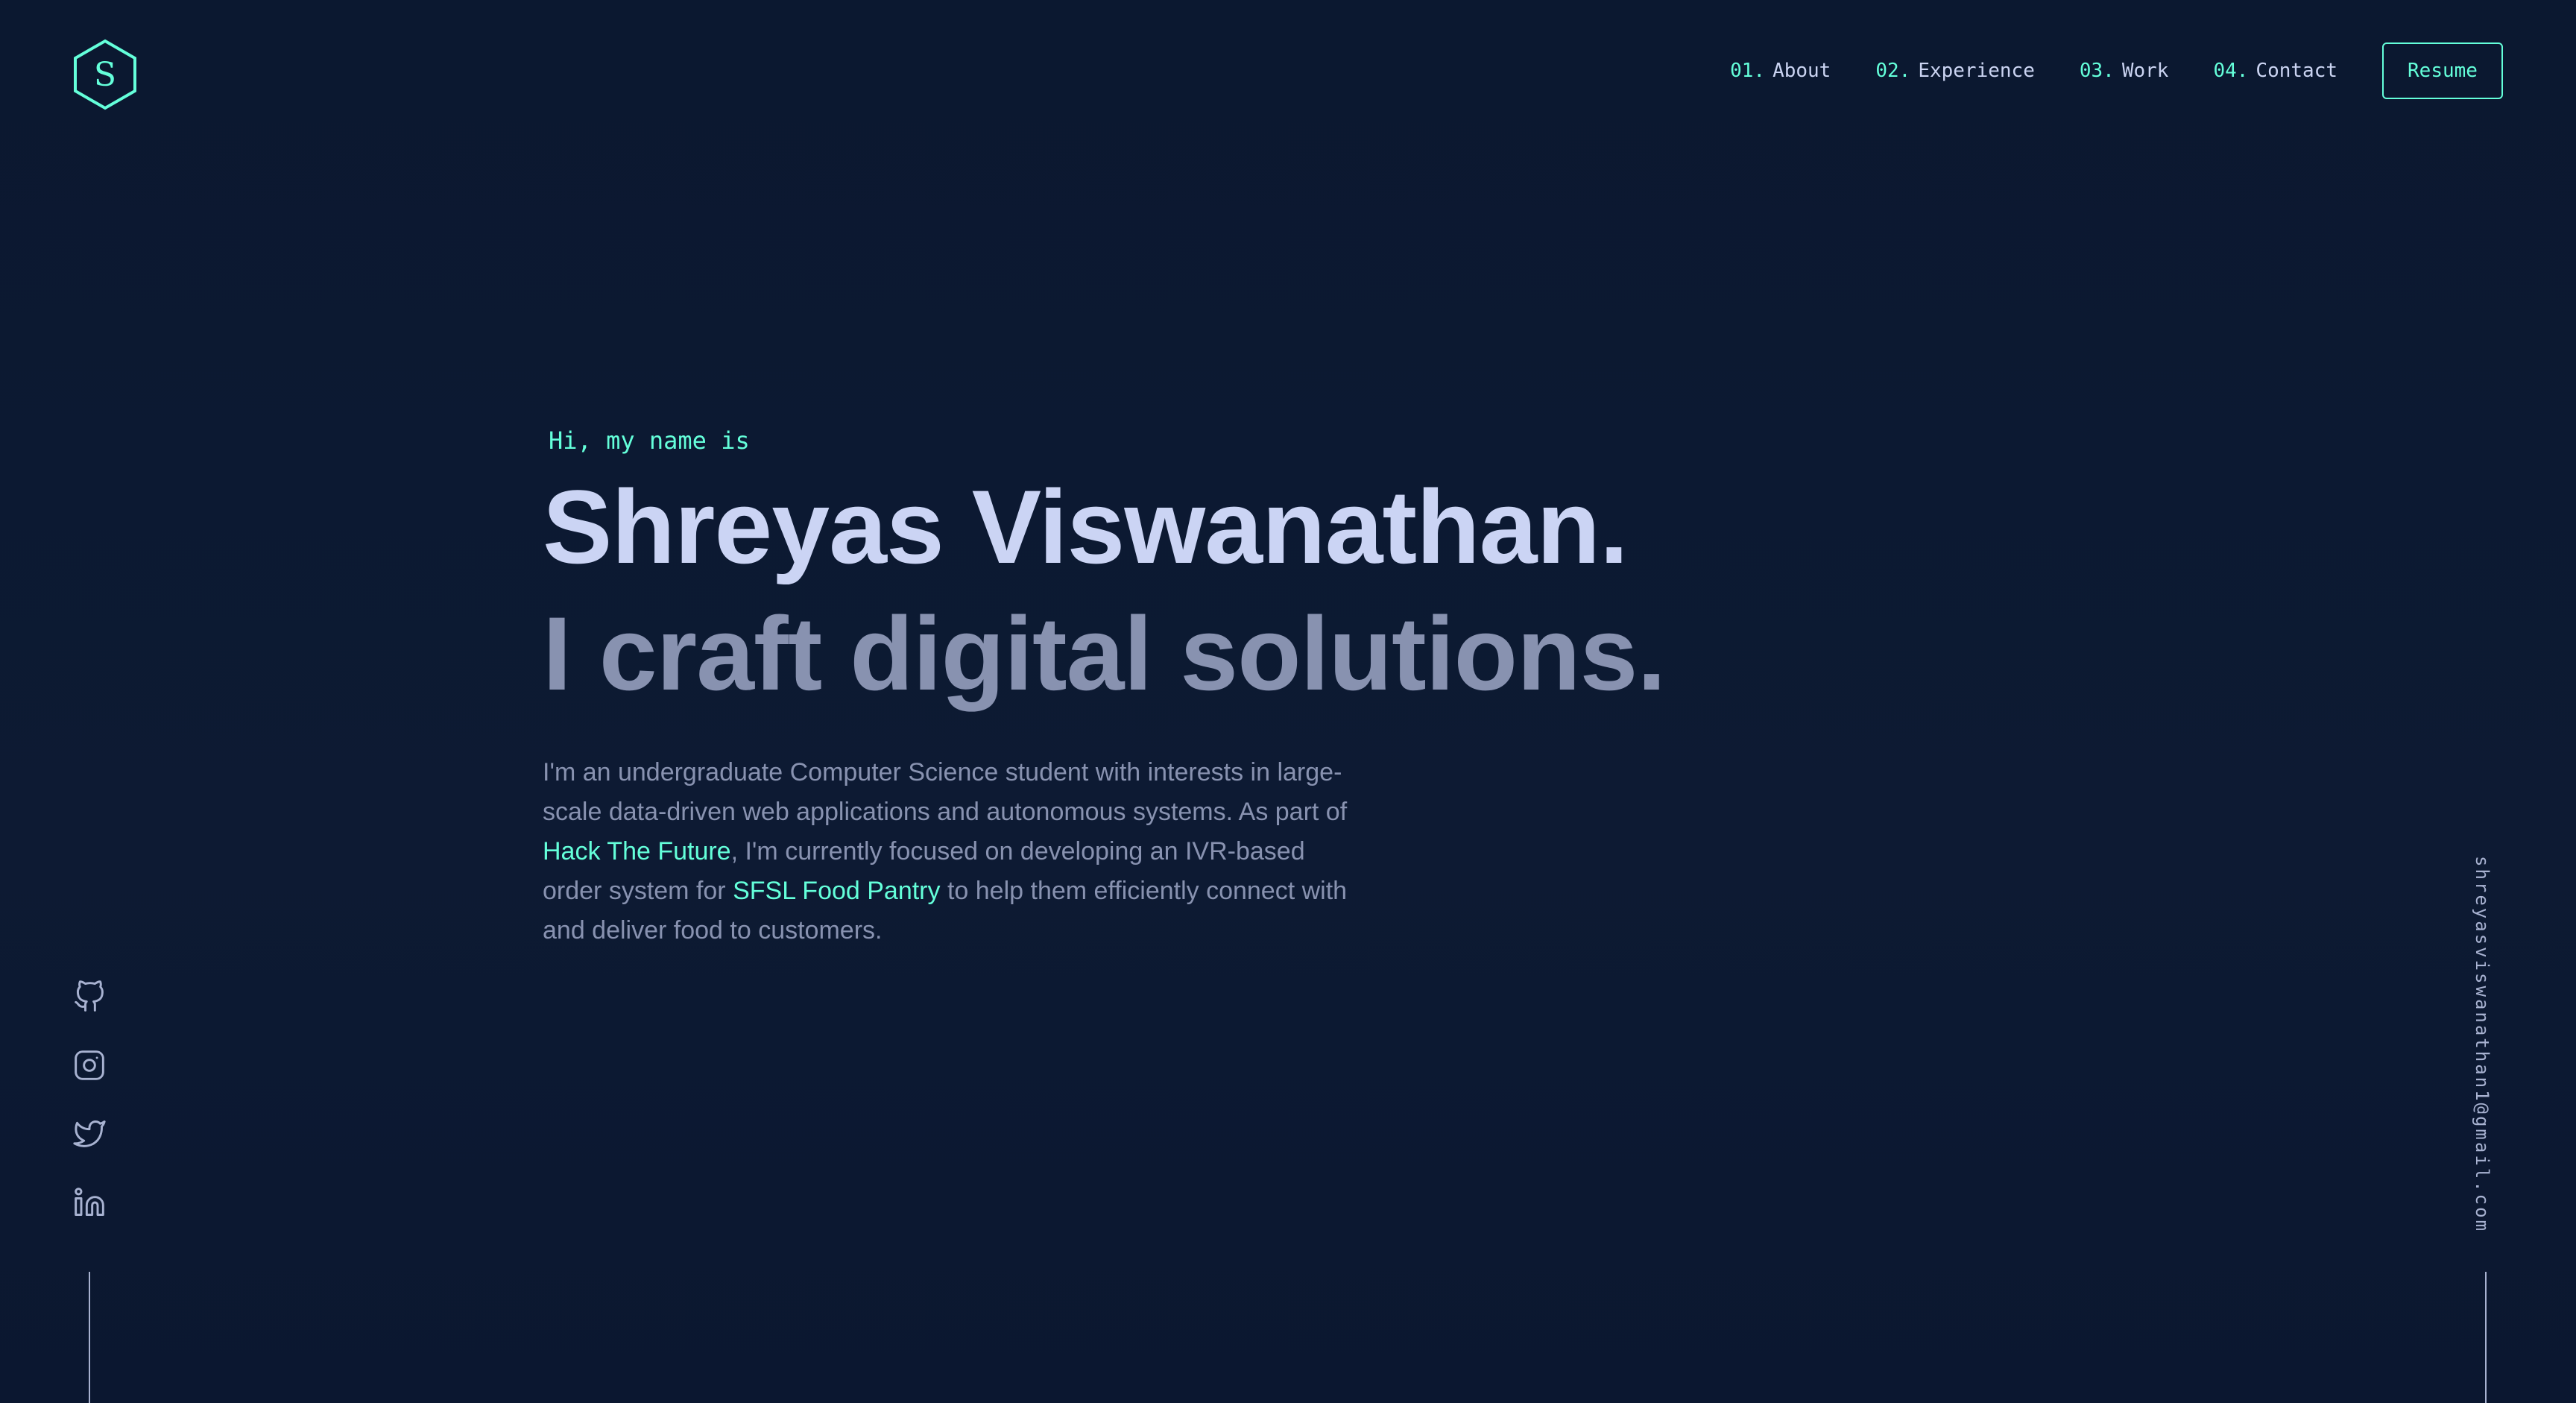  What do you see at coordinates (1802, 71) in the screenshot?
I see `nav-label: About` at bounding box center [1802, 71].